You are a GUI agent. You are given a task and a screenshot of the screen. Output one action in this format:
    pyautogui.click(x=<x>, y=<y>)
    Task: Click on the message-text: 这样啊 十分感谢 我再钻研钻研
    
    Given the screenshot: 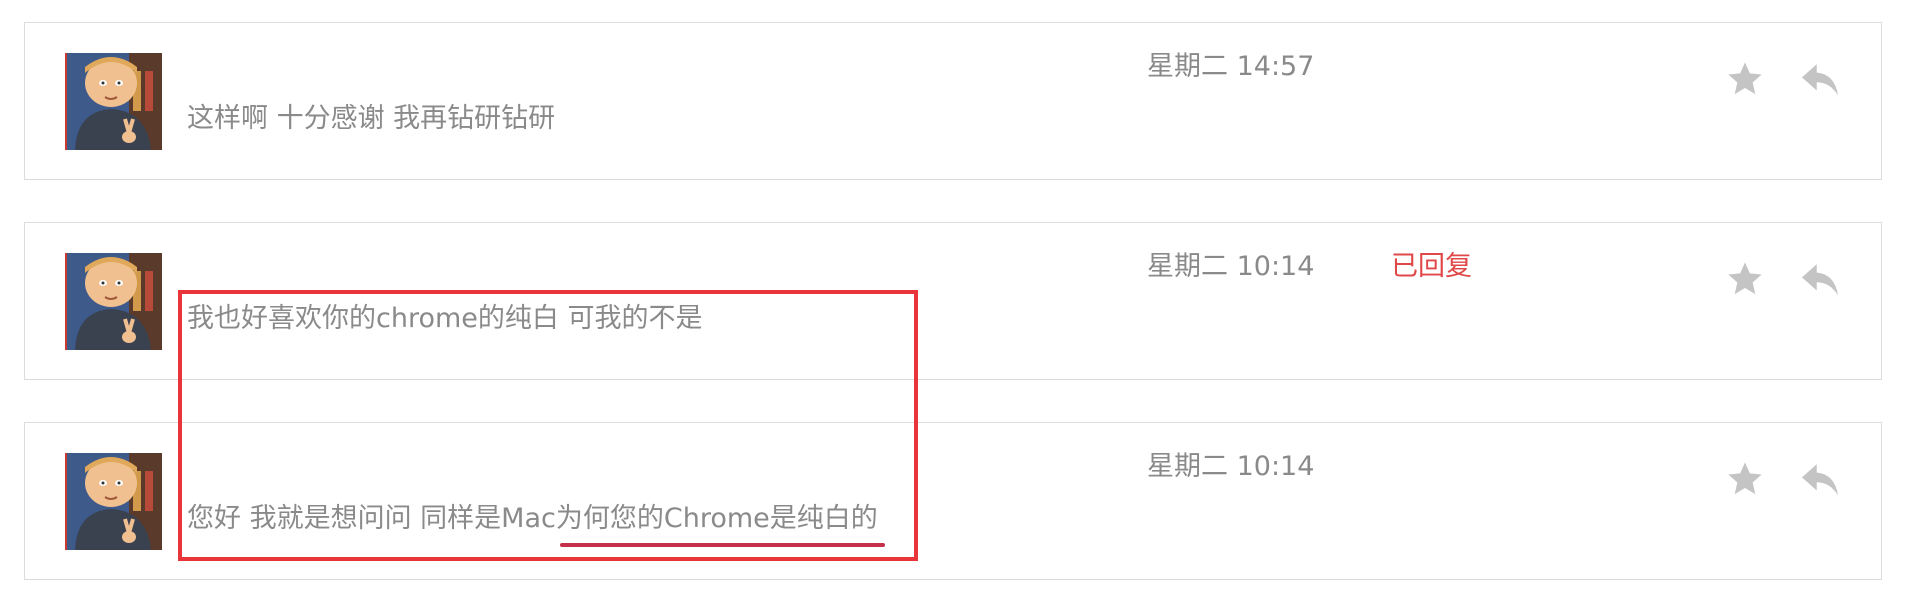 What is the action you would take?
    pyautogui.click(x=371, y=118)
    